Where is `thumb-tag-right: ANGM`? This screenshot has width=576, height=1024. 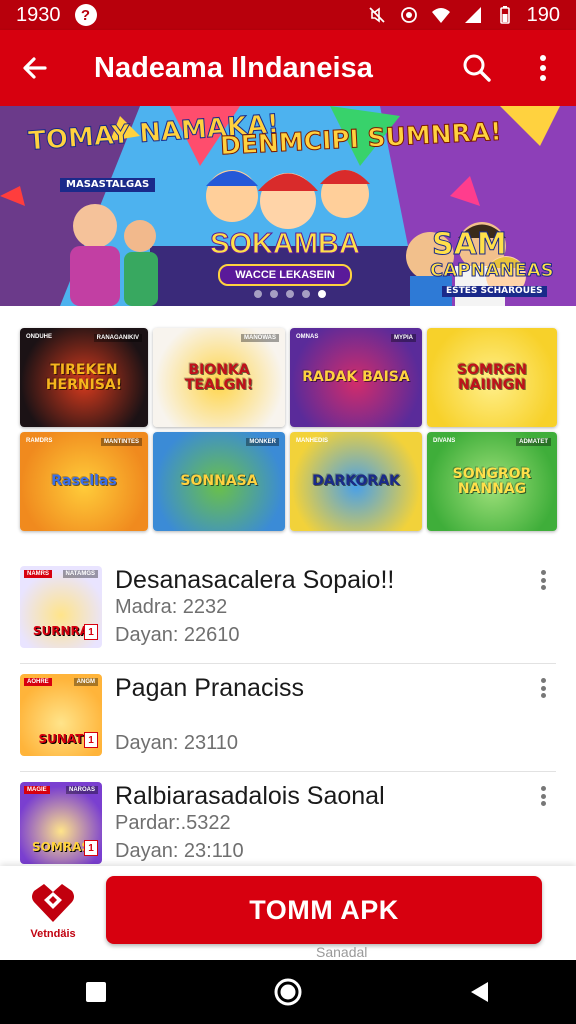
thumb-tag-right: ANGM is located at coordinates (85, 682).